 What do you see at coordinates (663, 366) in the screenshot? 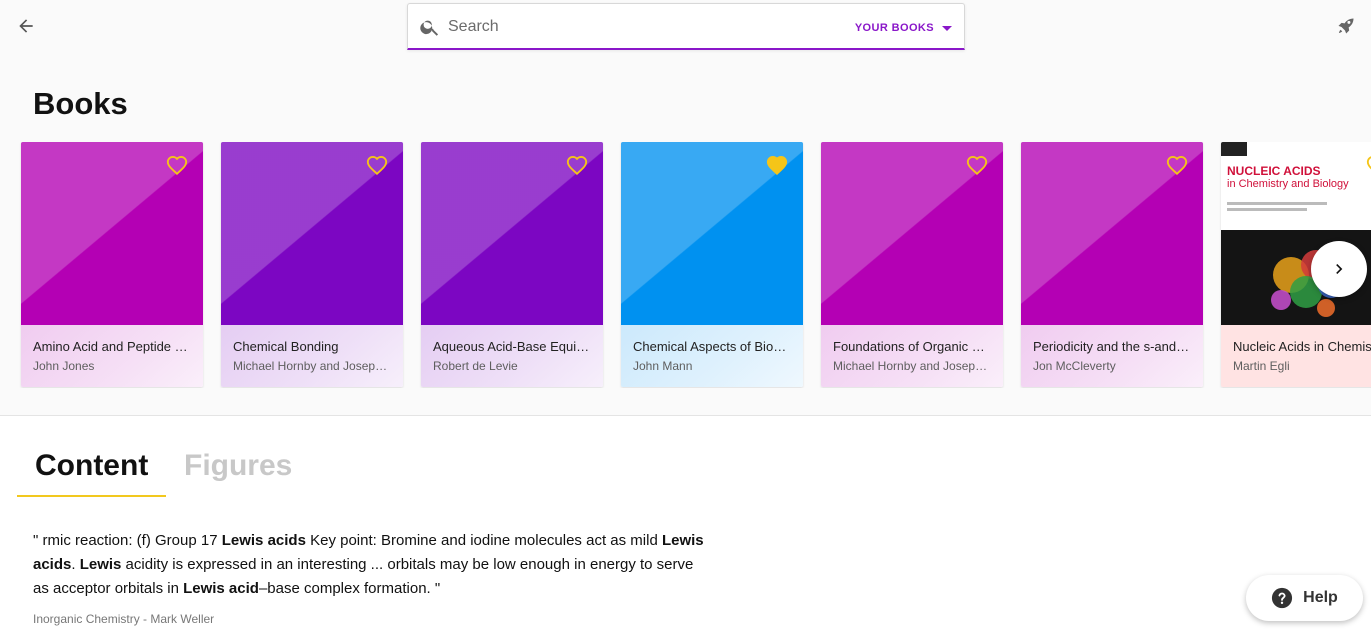
I see `book-author: John Mann` at bounding box center [663, 366].